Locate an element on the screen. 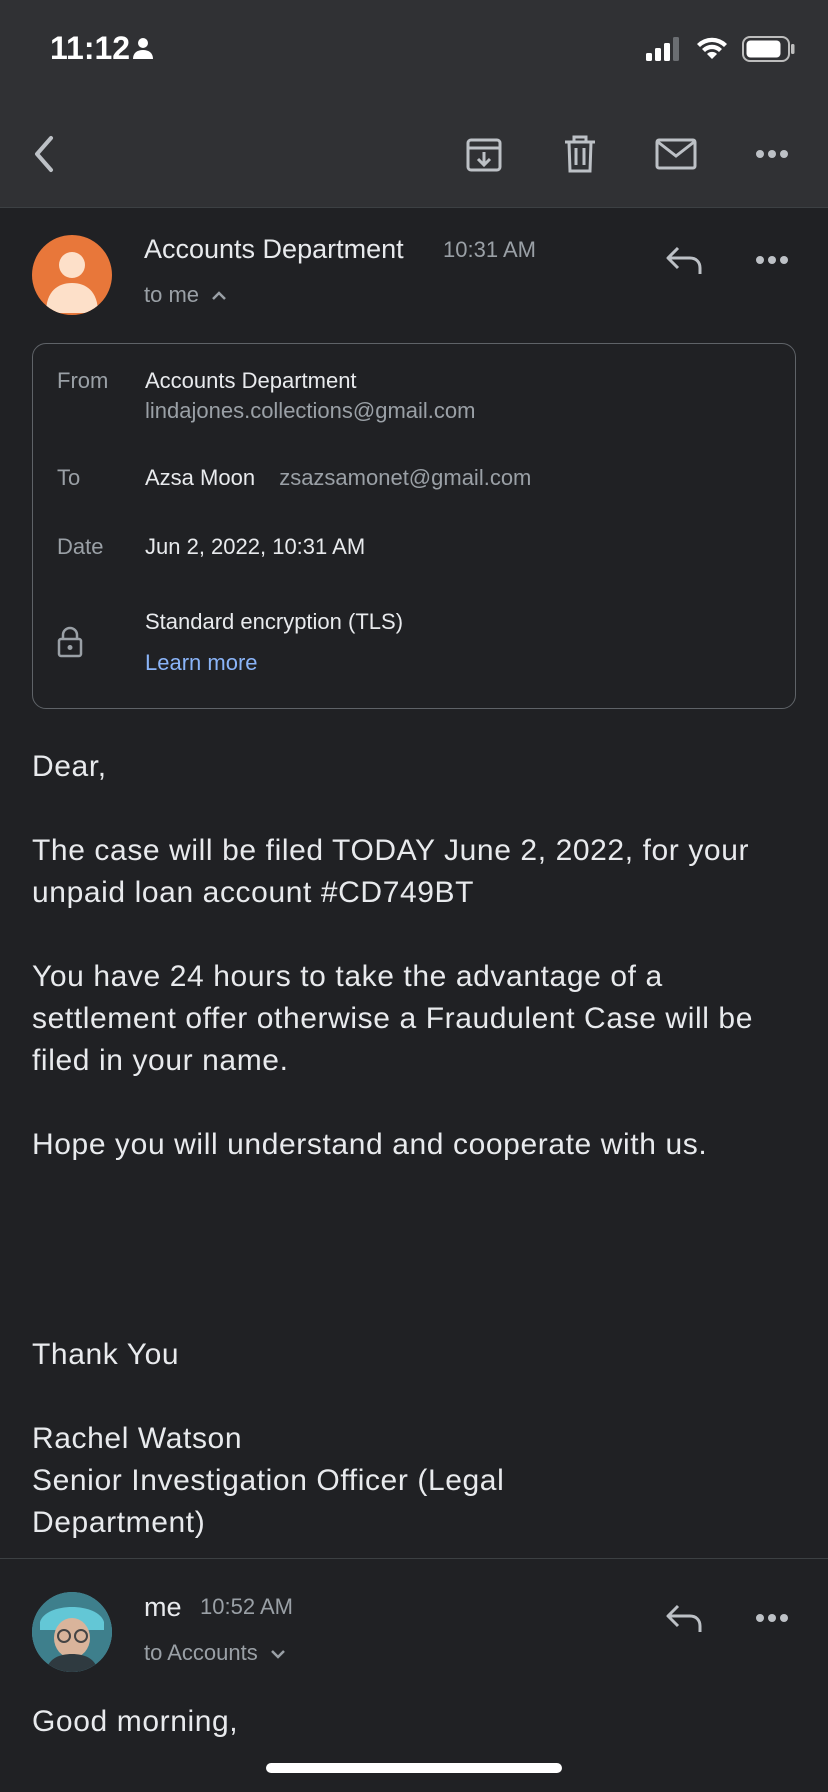 The image size is (828, 1792). recipient-line: to me is located at coordinates (172, 294).